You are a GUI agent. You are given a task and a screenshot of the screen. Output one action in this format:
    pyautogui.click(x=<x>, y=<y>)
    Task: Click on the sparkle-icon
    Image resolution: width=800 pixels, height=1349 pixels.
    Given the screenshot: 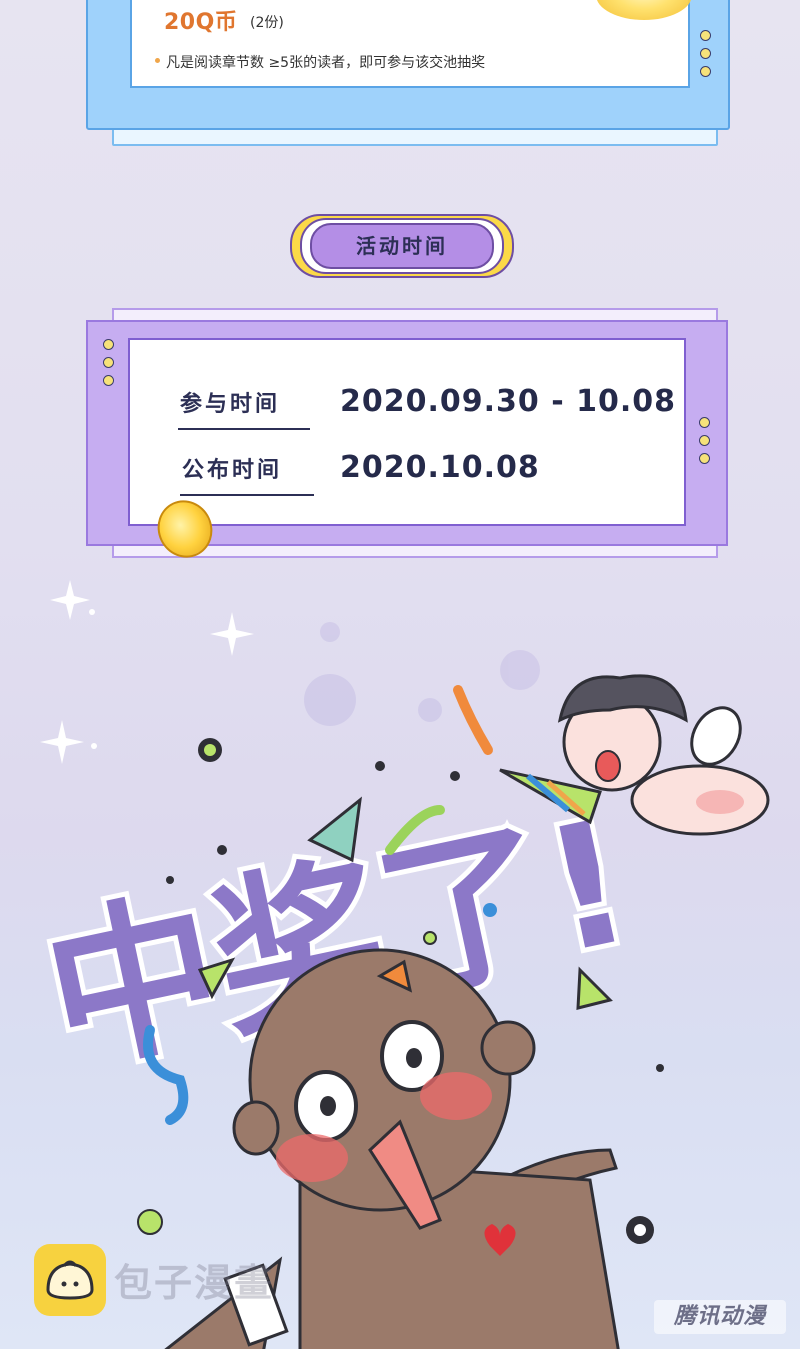 What is the action you would take?
    pyautogui.click(x=147, y=672)
    